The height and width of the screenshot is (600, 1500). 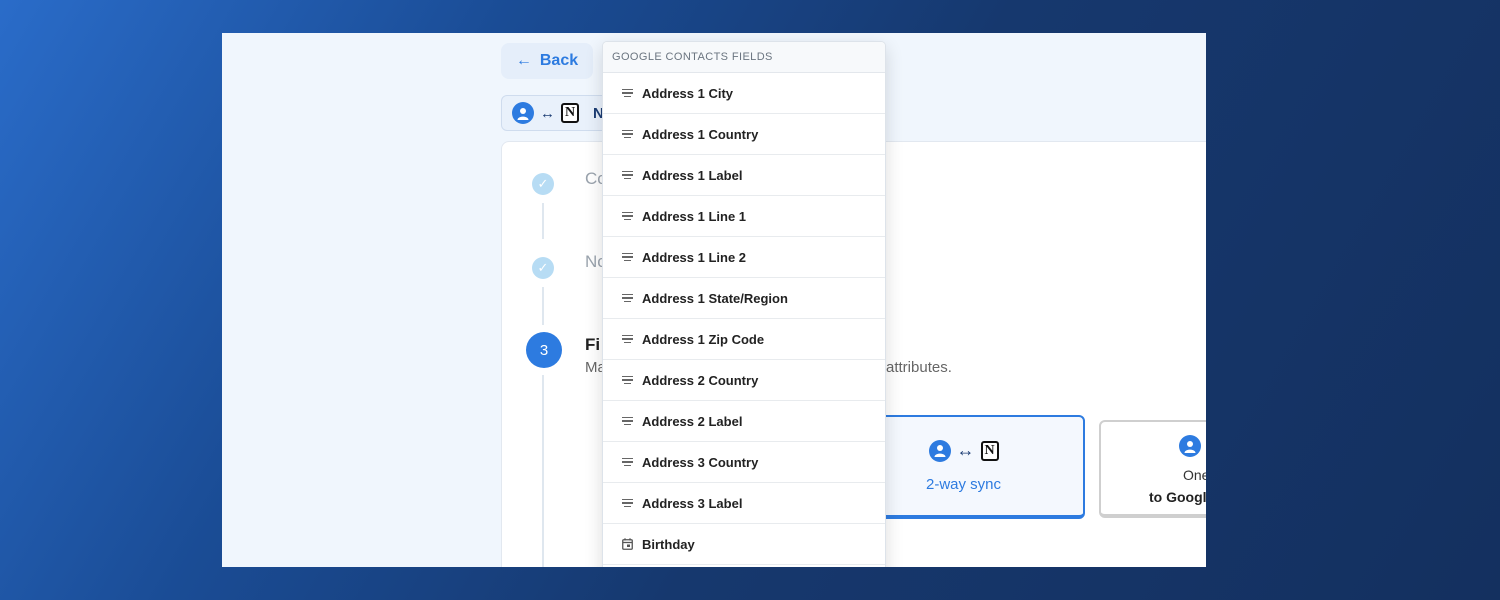 What do you see at coordinates (744, 57) in the screenshot?
I see `dropdown-header: GOOGLE CONTACTS FIELDS` at bounding box center [744, 57].